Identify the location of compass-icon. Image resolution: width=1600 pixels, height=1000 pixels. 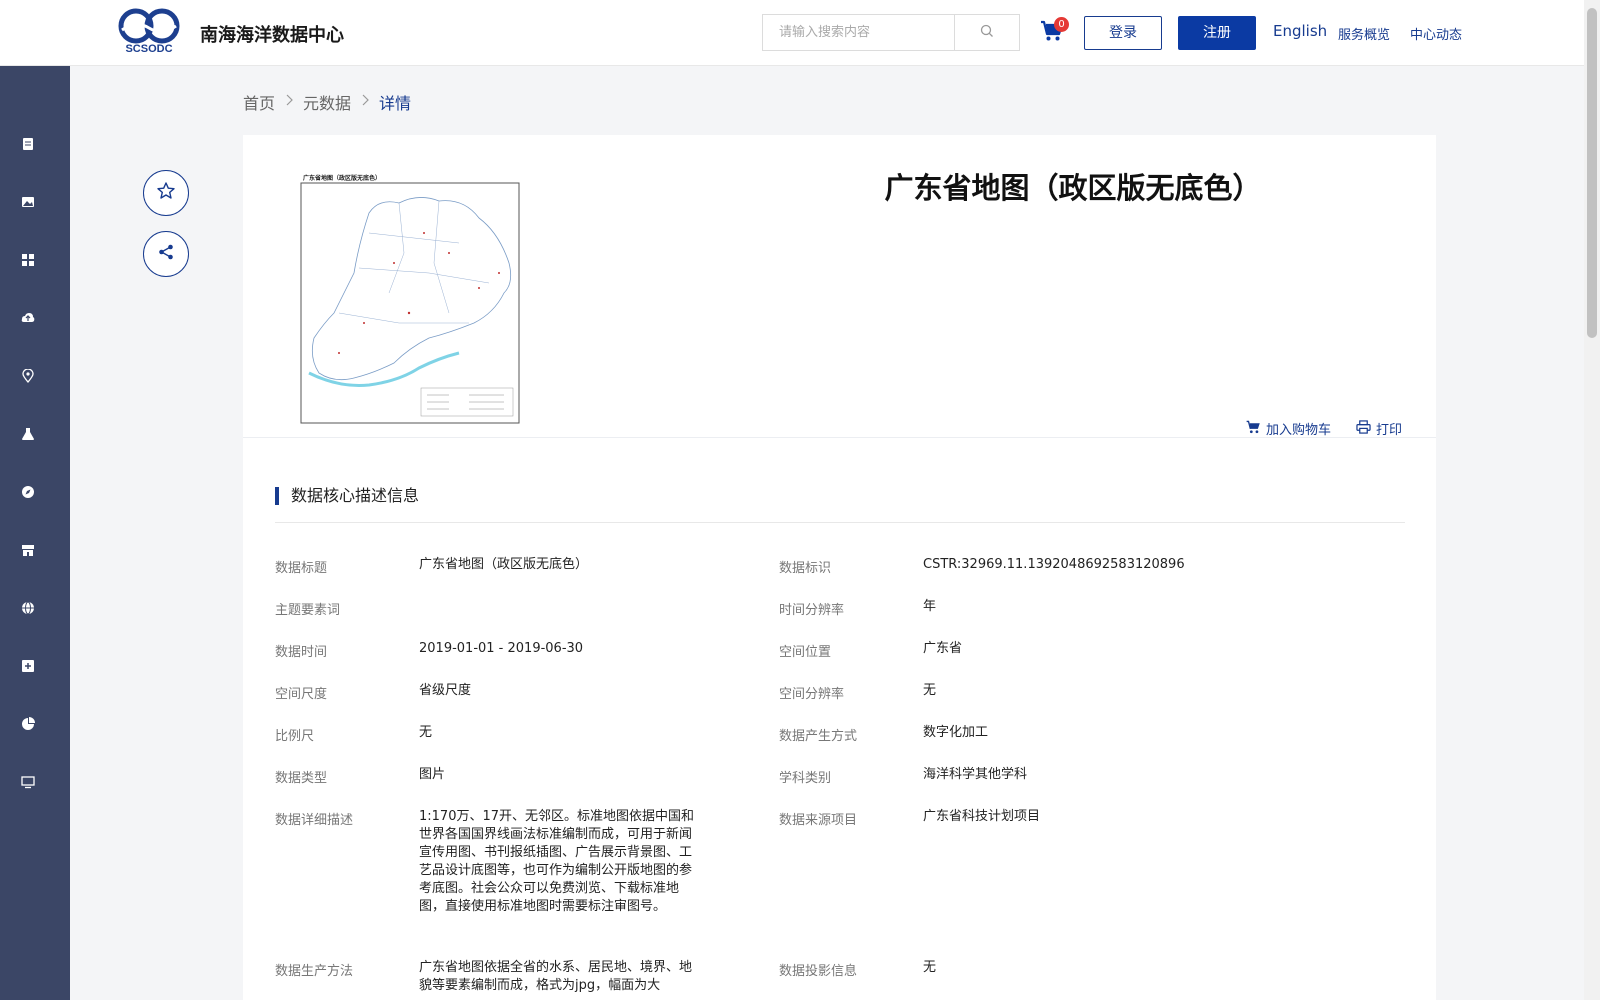
(28, 492).